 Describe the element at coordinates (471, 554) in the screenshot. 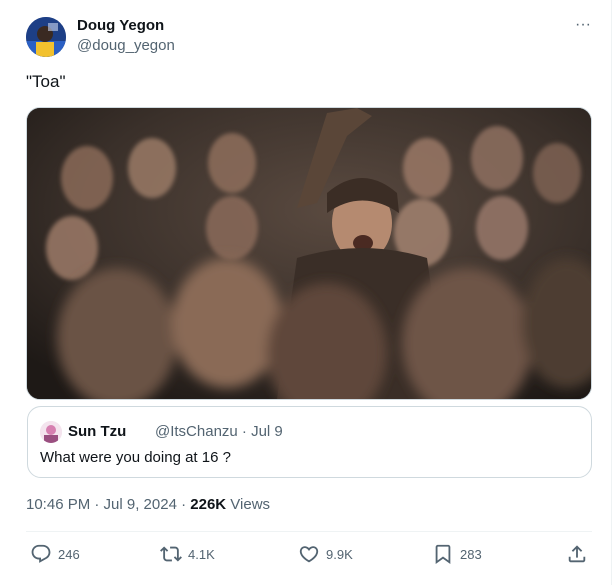

I see `bookmark-count: 283` at that location.